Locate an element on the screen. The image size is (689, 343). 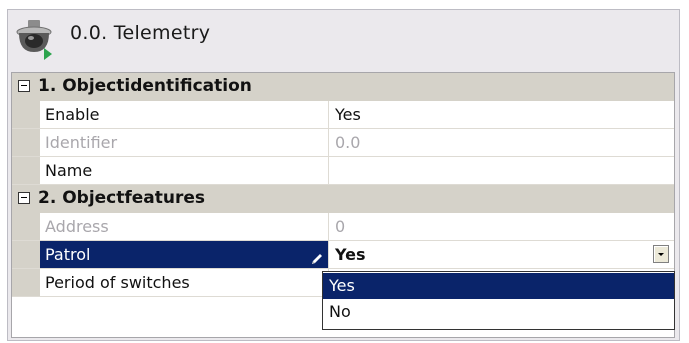
property-row-address: Address 0 is located at coordinates (343, 227).